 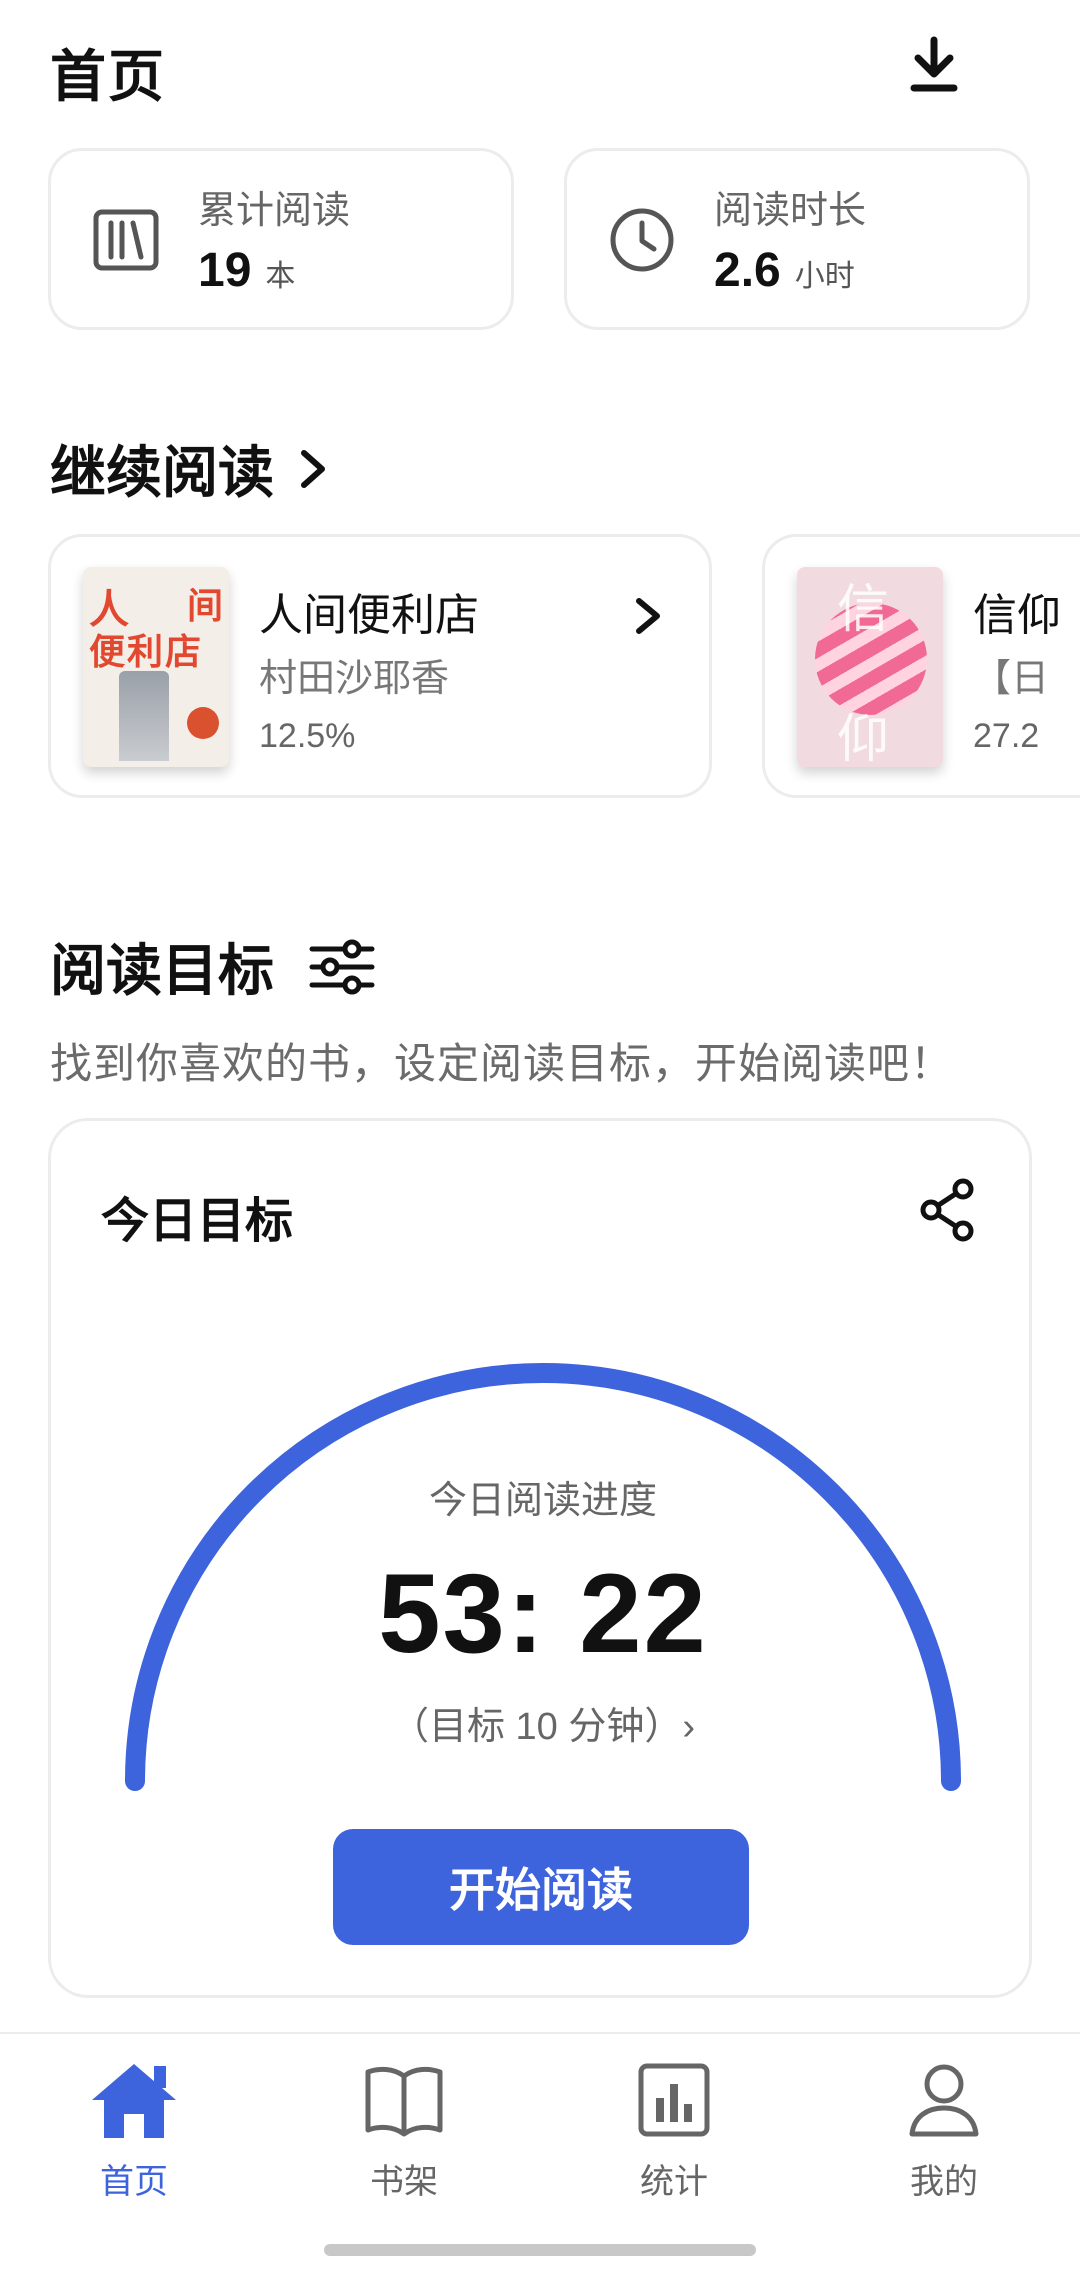 What do you see at coordinates (369, 615) in the screenshot?
I see `book-title: 人间便利店` at bounding box center [369, 615].